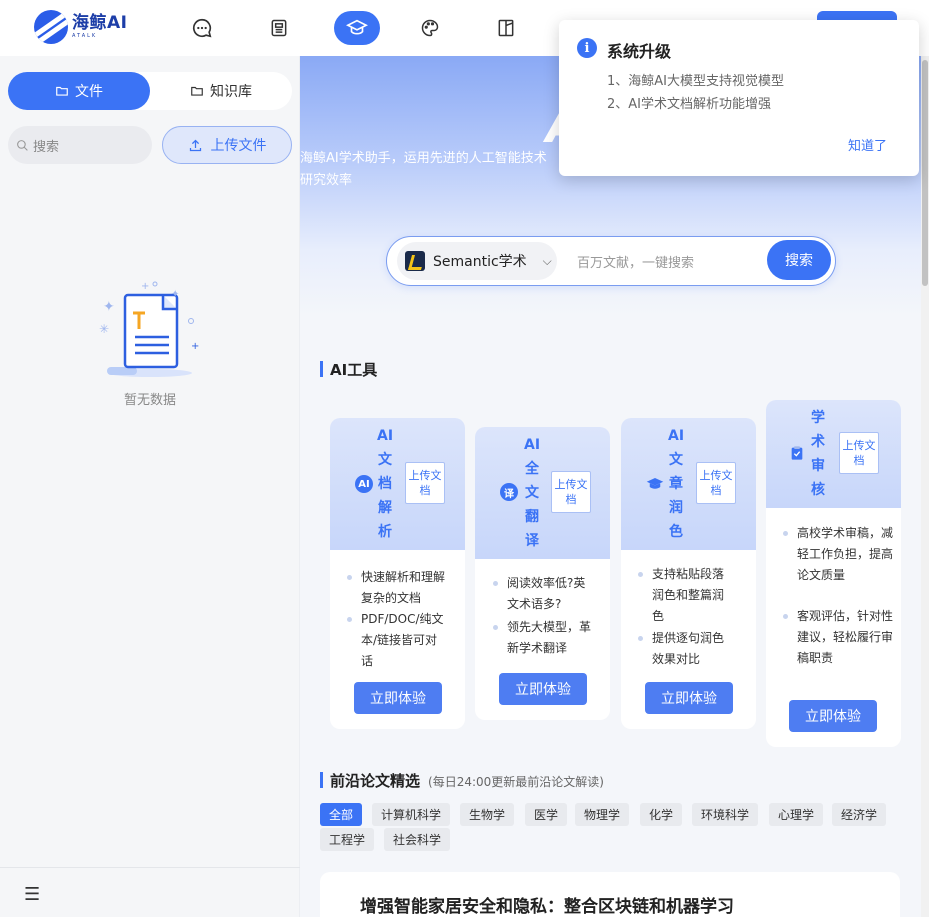 The height and width of the screenshot is (917, 929). I want to click on scrollbar-thumb, so click(925, 173).